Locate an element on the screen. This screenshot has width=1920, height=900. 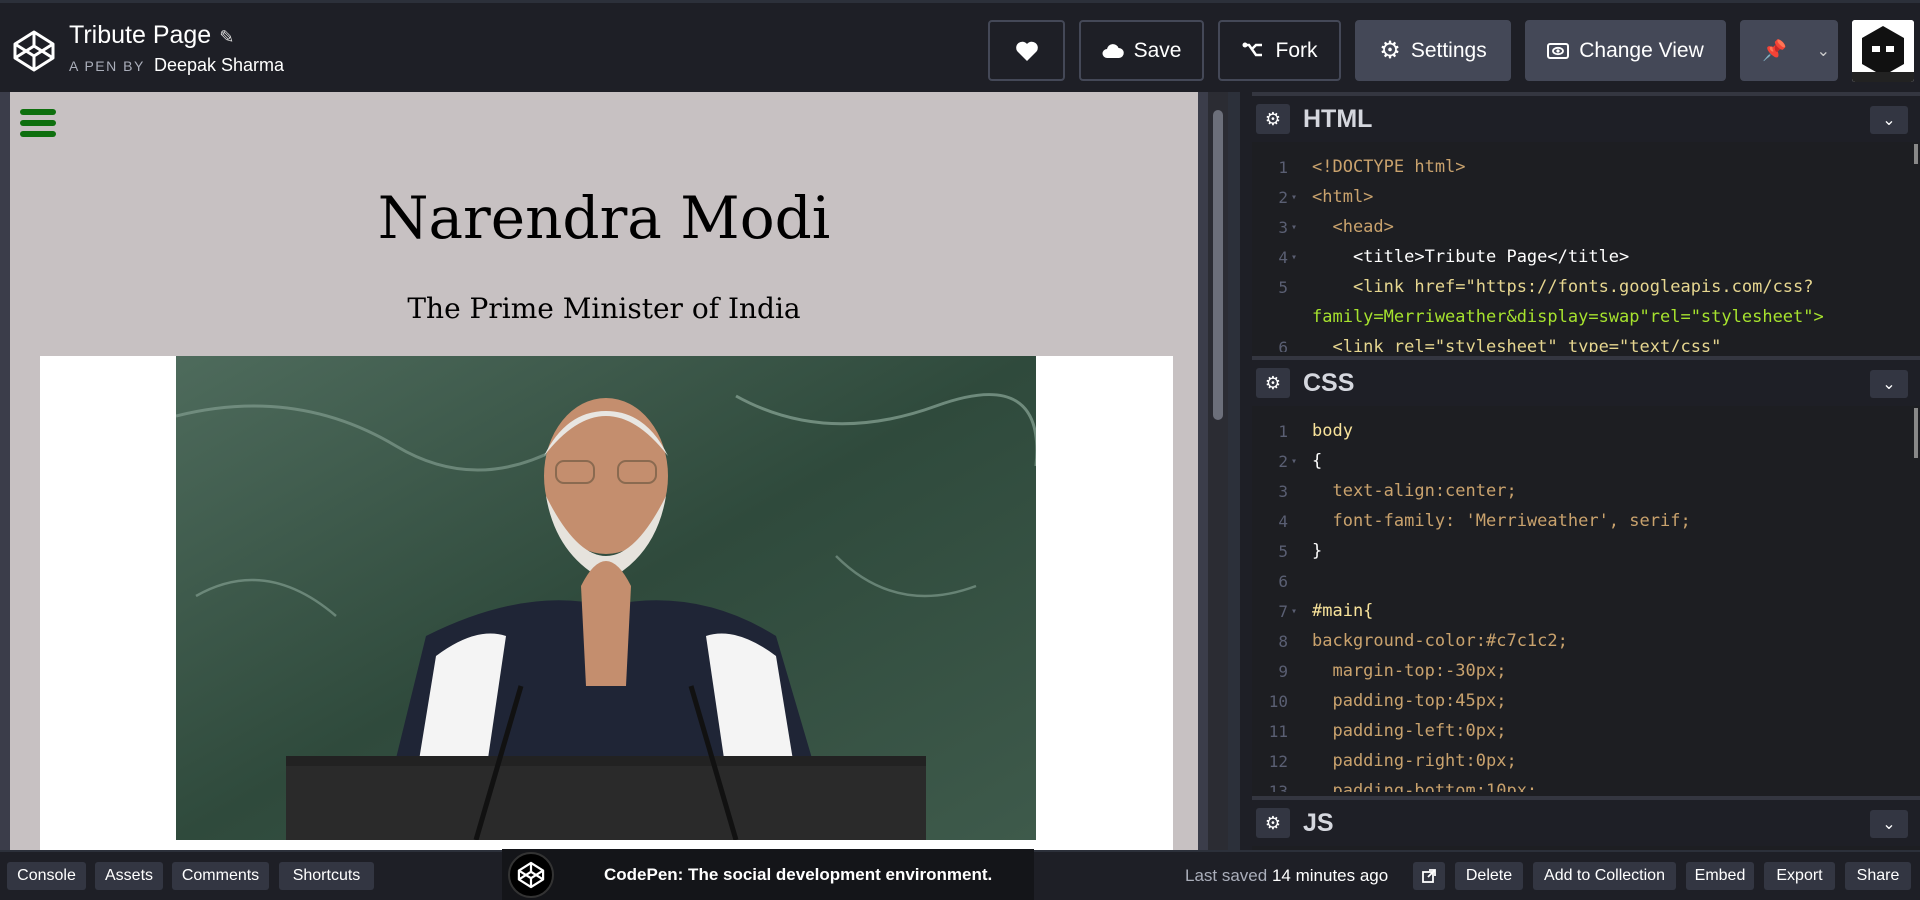
author-link: Deepak Sharma is located at coordinates (219, 65).